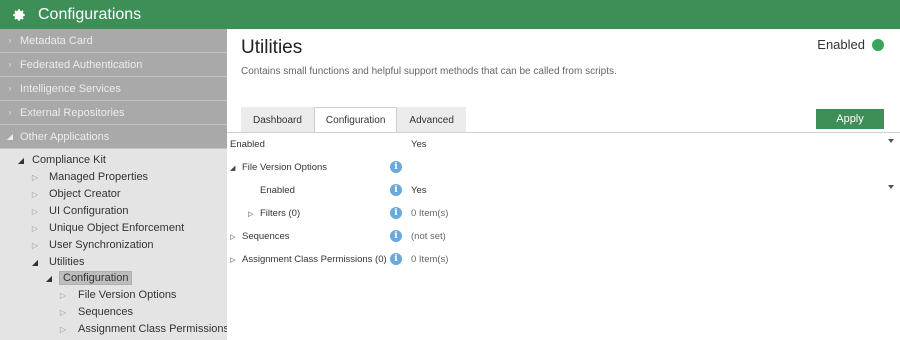  I want to click on tree-item-label: Utilities, so click(67, 262).